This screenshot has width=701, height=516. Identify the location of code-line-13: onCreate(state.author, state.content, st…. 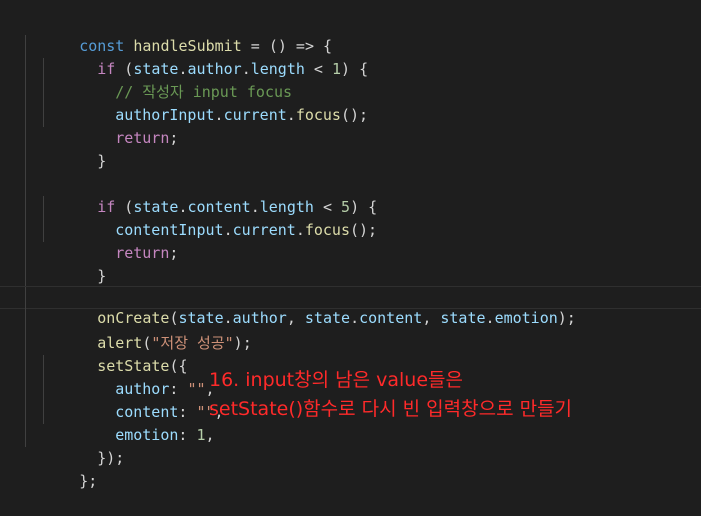
(350, 306).